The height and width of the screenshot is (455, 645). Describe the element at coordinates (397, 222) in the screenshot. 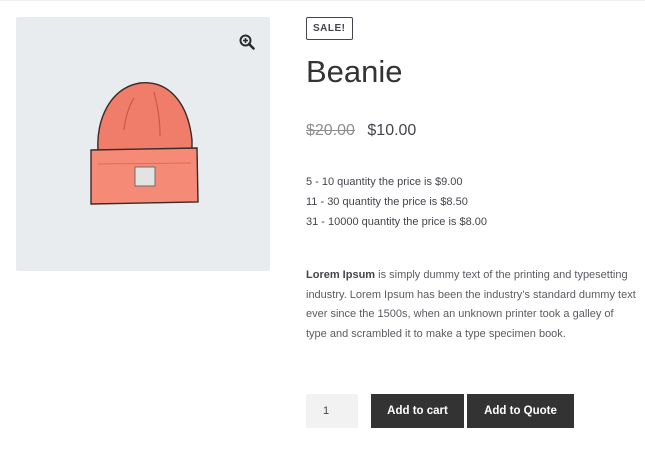

I see `tier-row: 31 - 10000 quantity the price is $8.00` at that location.